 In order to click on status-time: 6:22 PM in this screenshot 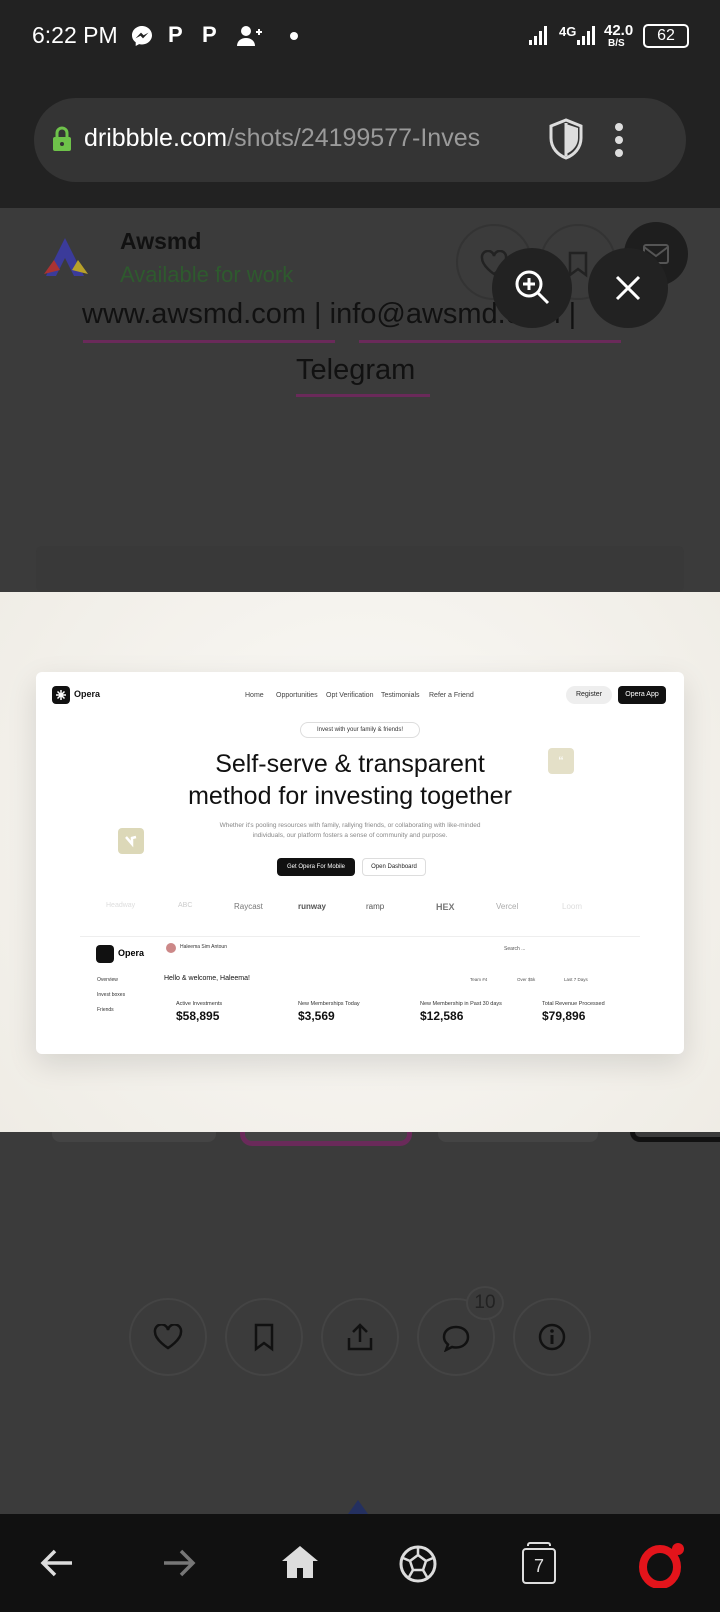, I will do `click(75, 35)`.